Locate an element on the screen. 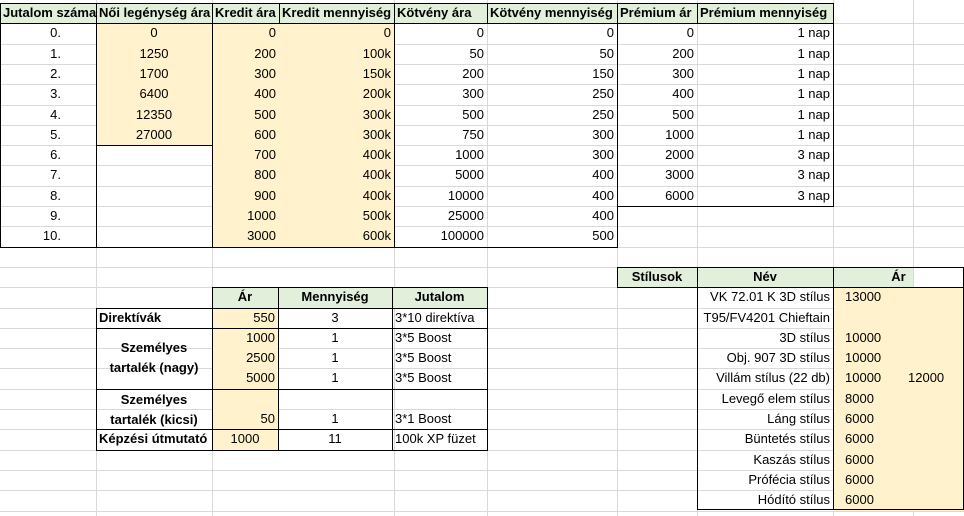 The image size is (964, 516). large-reserve-label: Személyes is located at coordinates (154, 348).